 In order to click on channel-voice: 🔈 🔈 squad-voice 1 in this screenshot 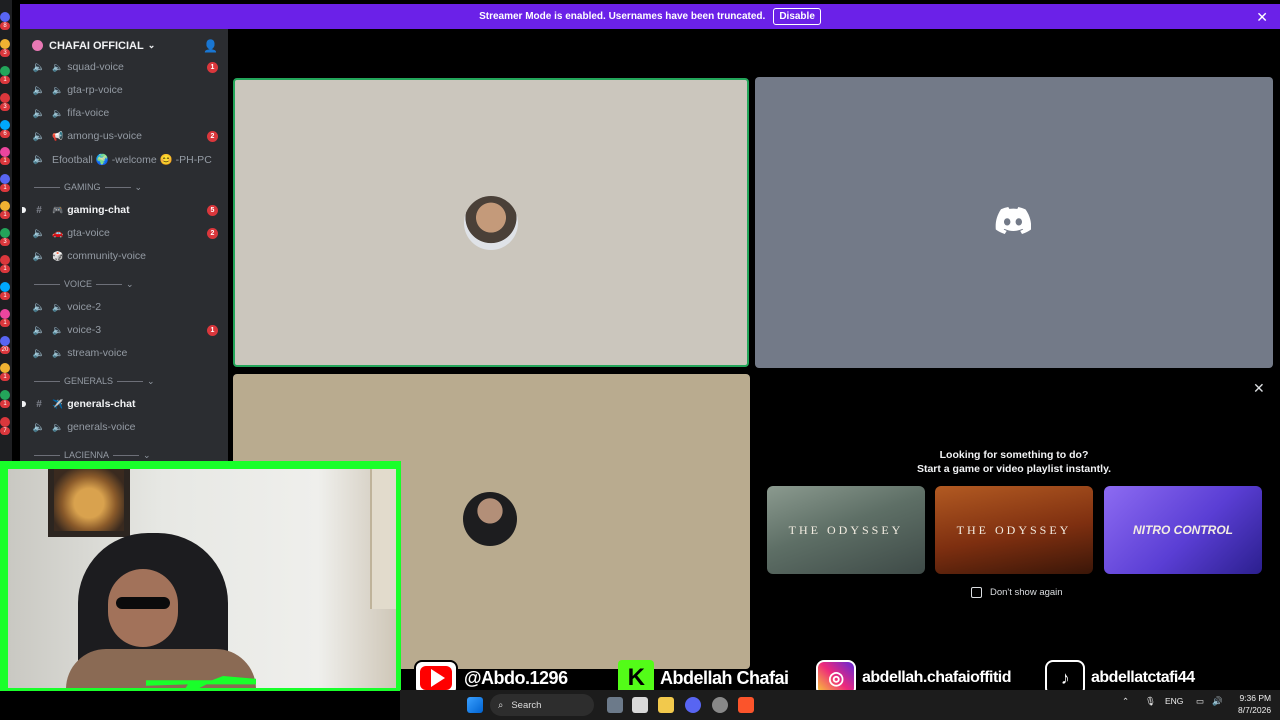, I will do `click(126, 67)`.